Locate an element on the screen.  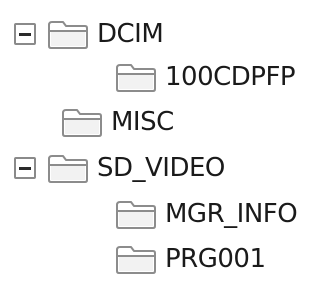
tree-node-sd-video: SD_VIDEO is located at coordinates (119, 168).